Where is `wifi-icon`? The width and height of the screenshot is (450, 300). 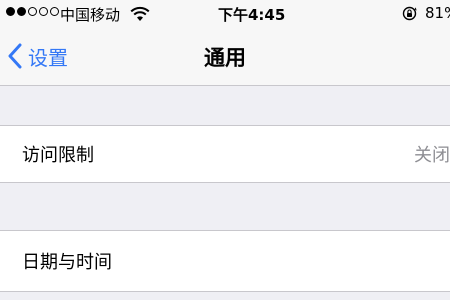
wifi-icon is located at coordinates (140, 13).